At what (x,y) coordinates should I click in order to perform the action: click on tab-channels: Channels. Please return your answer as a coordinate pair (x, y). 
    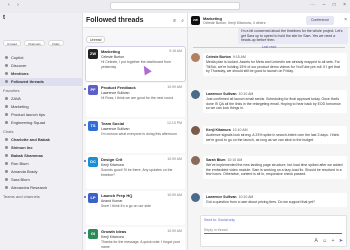
    Looking at the image, I should click on (34, 43).